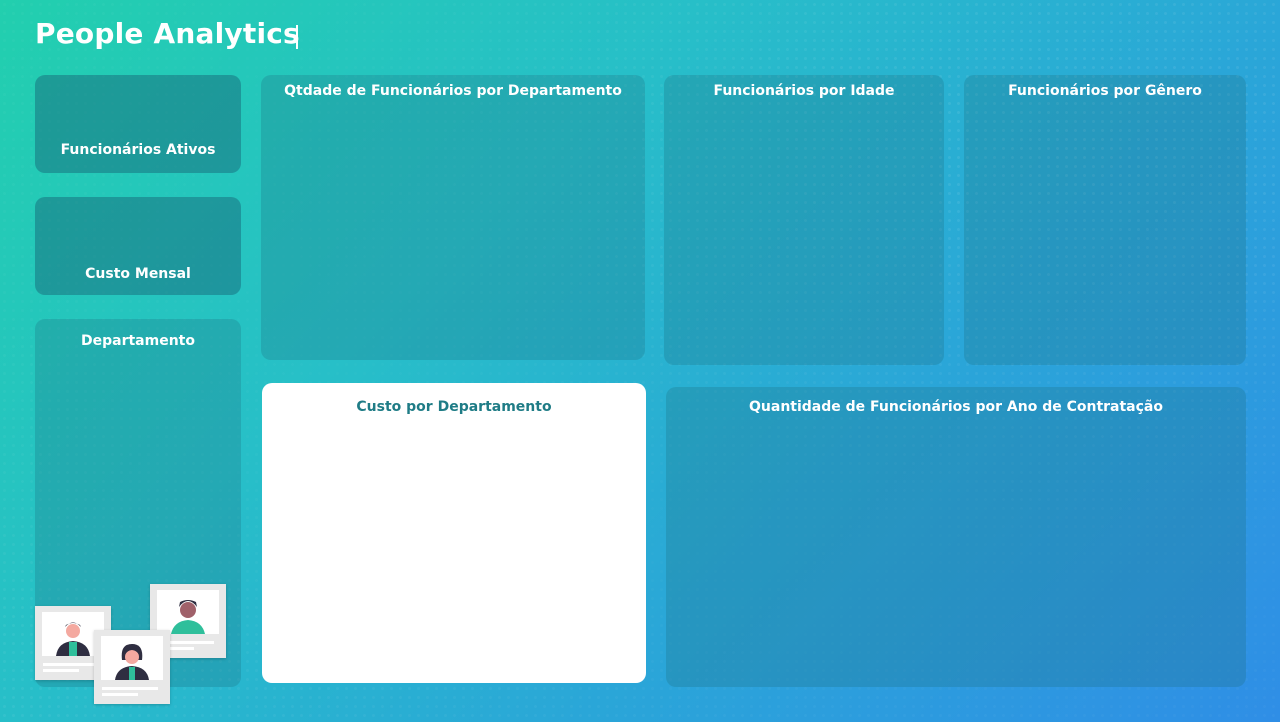 Image resolution: width=1280 pixels, height=722 pixels. I want to click on dept-cost-chart: Custo por Departamento, so click(454, 533).